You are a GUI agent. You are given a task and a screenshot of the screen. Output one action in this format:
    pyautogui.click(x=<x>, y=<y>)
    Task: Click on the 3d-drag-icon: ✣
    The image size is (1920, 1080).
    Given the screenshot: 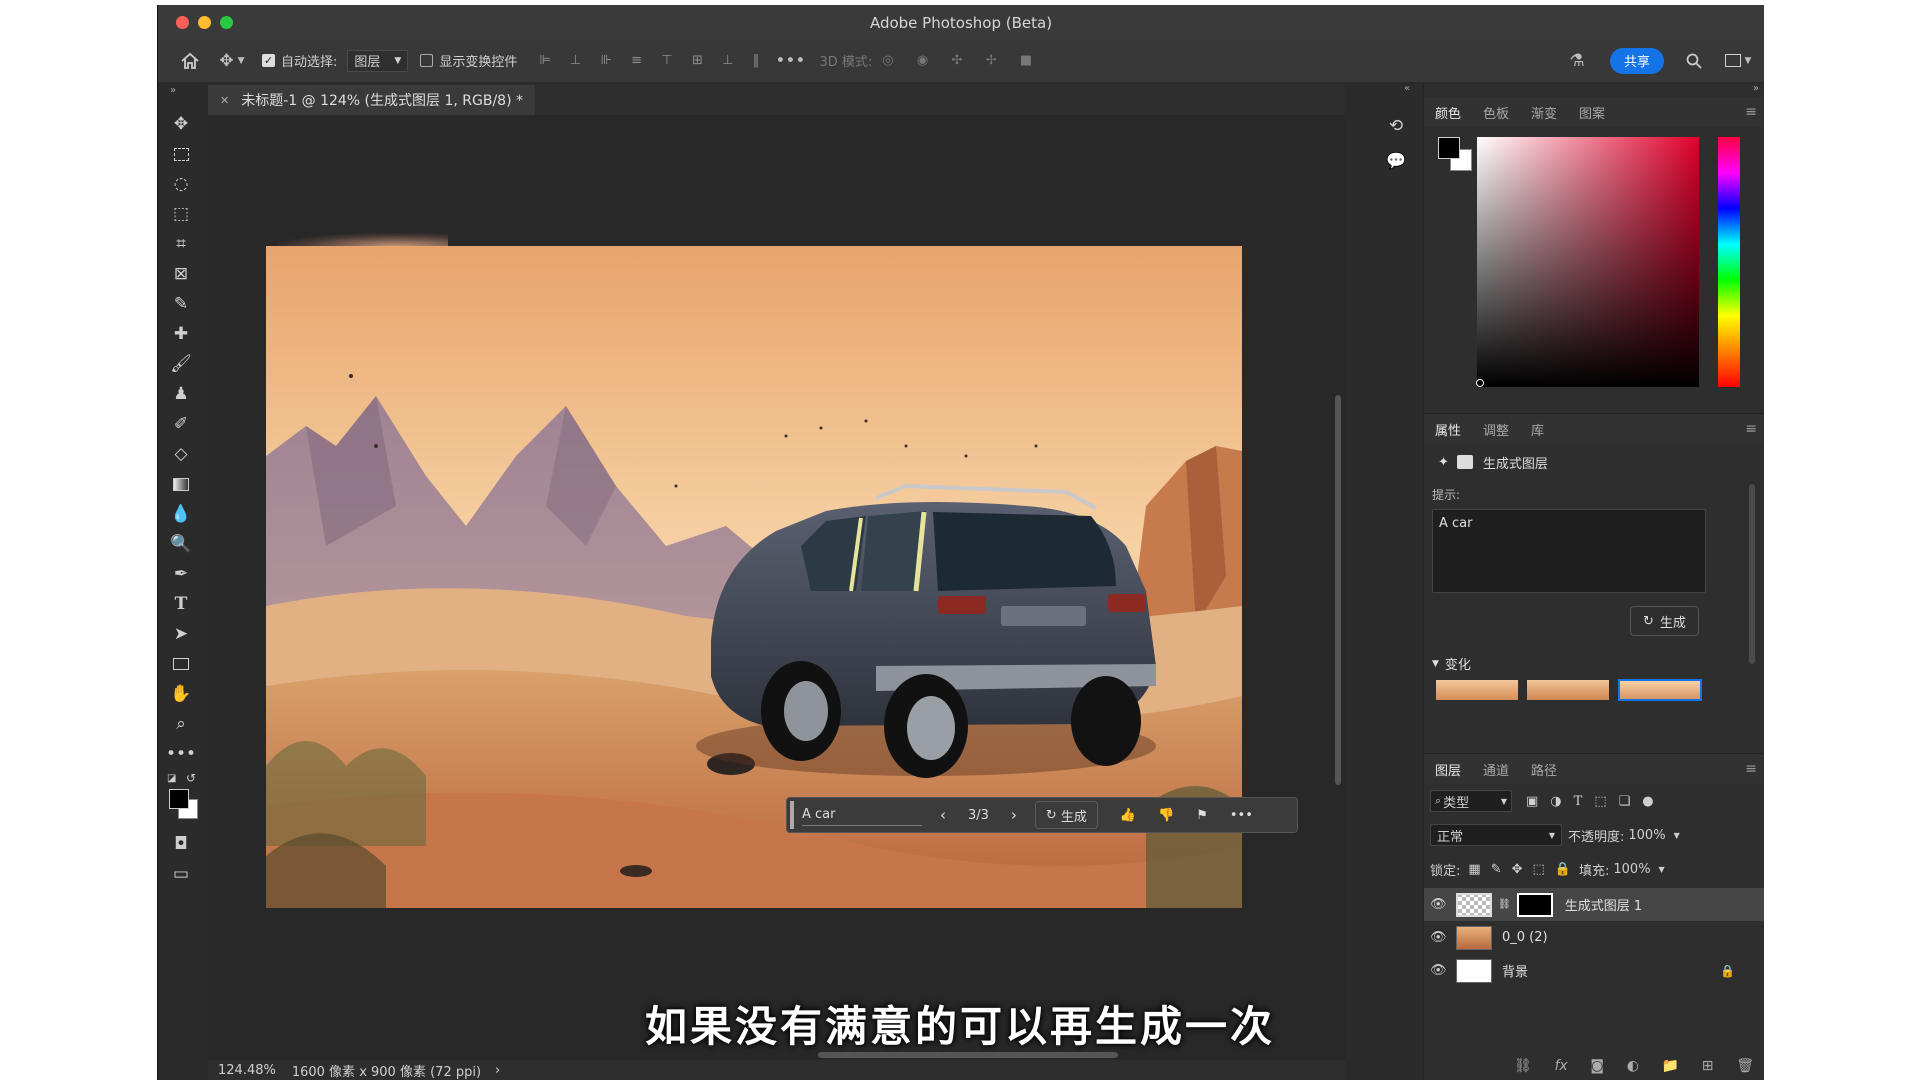 What is the action you would take?
    pyautogui.click(x=957, y=60)
    